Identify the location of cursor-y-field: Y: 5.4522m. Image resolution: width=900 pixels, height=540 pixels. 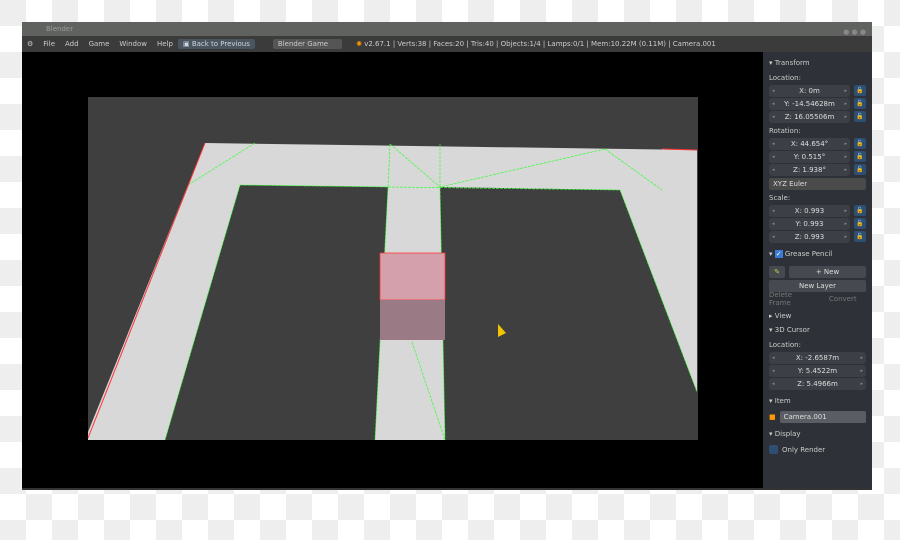
(817, 370).